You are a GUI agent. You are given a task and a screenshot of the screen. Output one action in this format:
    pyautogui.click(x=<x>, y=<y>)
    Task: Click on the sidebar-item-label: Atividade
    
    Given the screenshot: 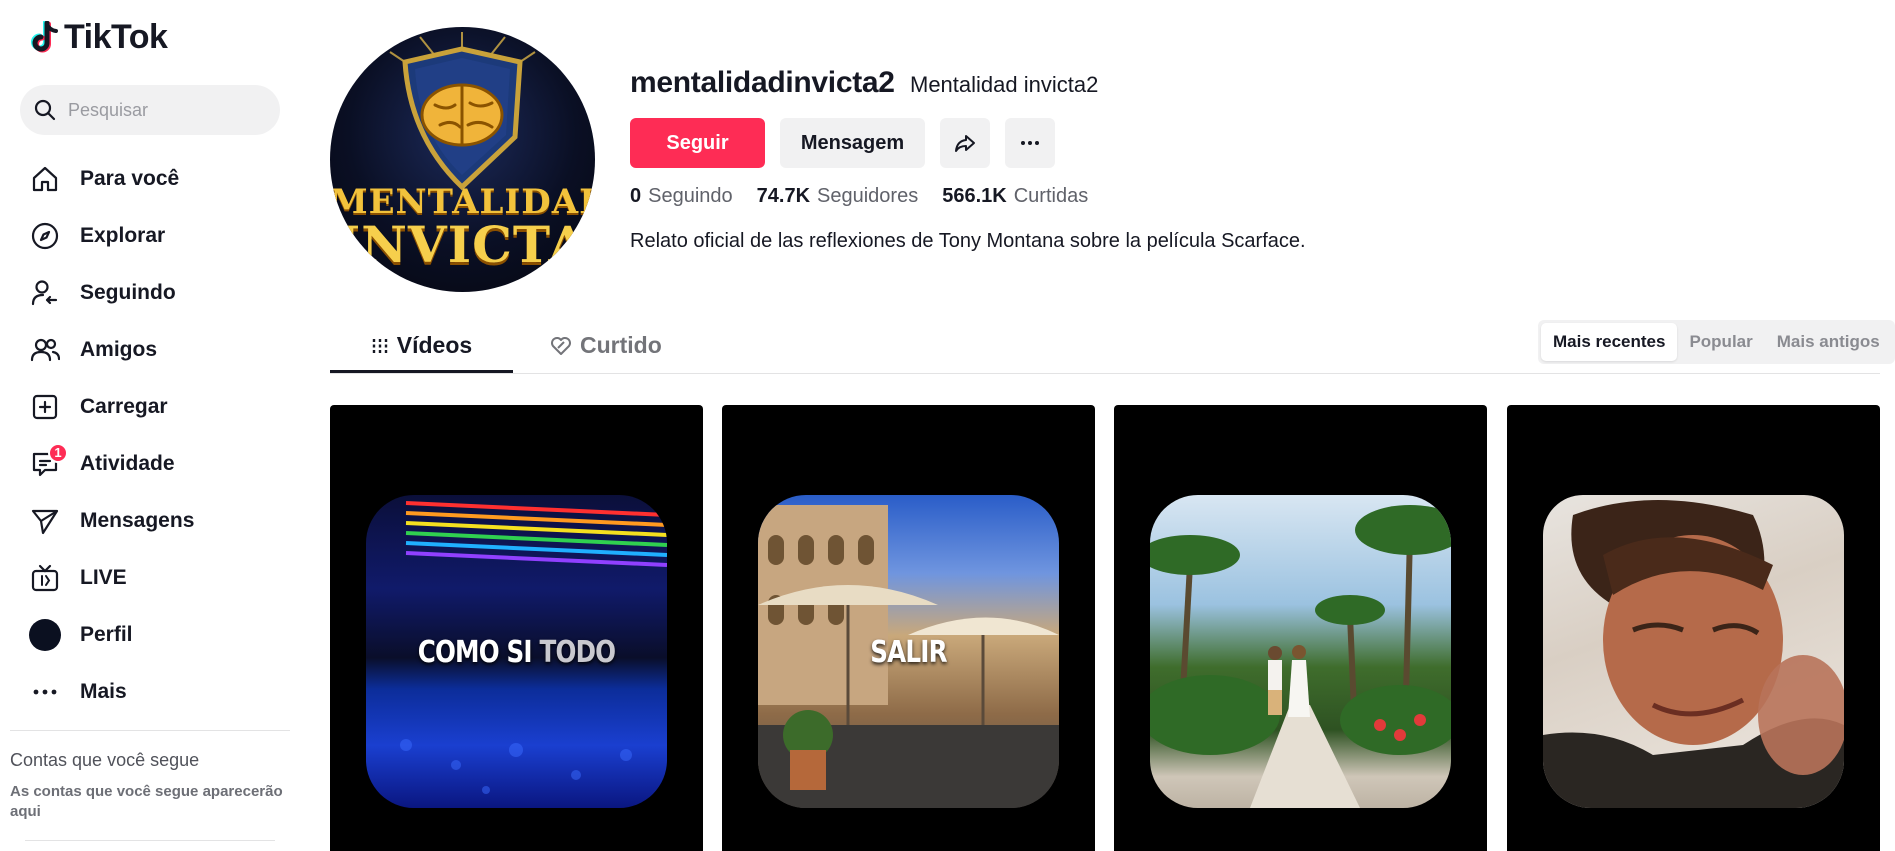 What is the action you would take?
    pyautogui.click(x=127, y=463)
    